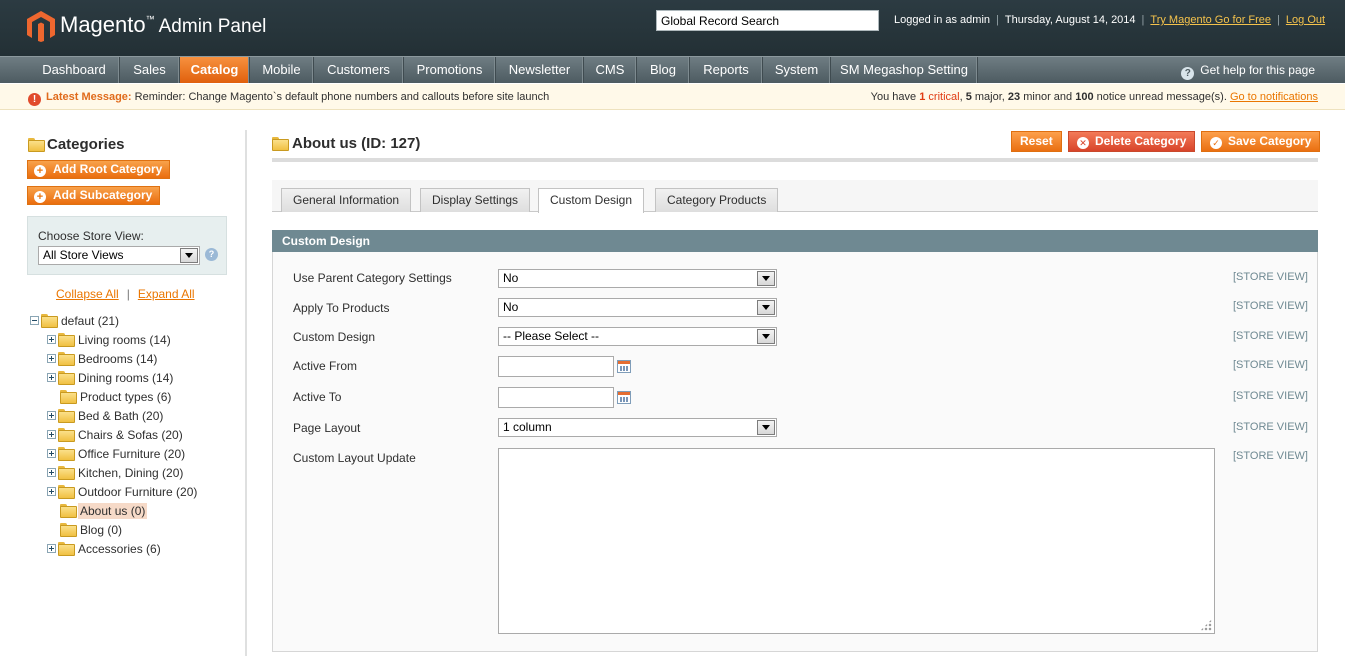 The image size is (1345, 656). I want to click on question-help-icon: ?, so click(211, 254).